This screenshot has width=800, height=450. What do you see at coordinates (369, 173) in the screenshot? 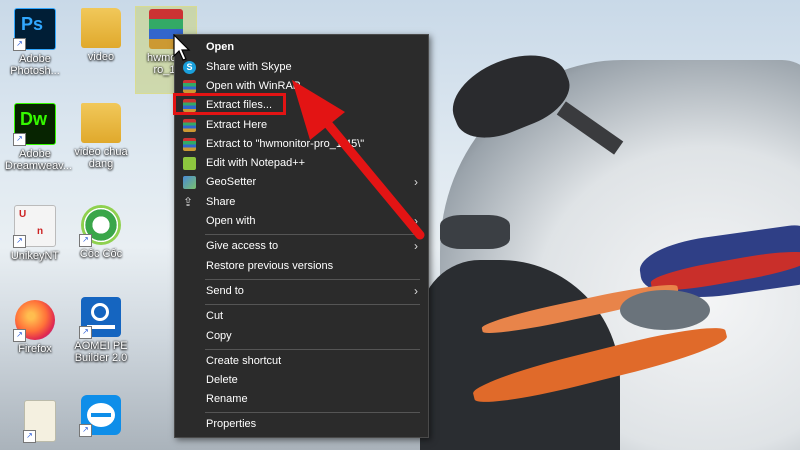
I see `arrow-shaft` at bounding box center [369, 173].